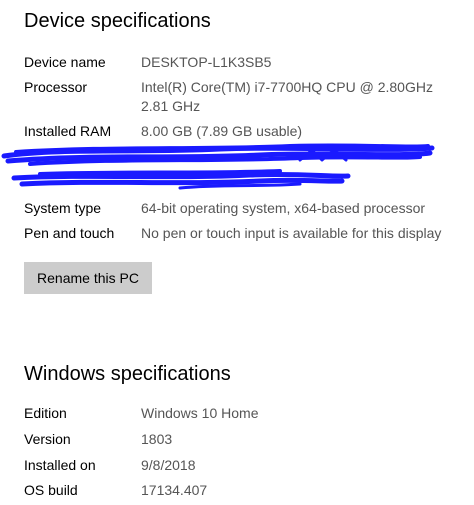 The image size is (474, 505). I want to click on edition-label: Edition, so click(45, 413).